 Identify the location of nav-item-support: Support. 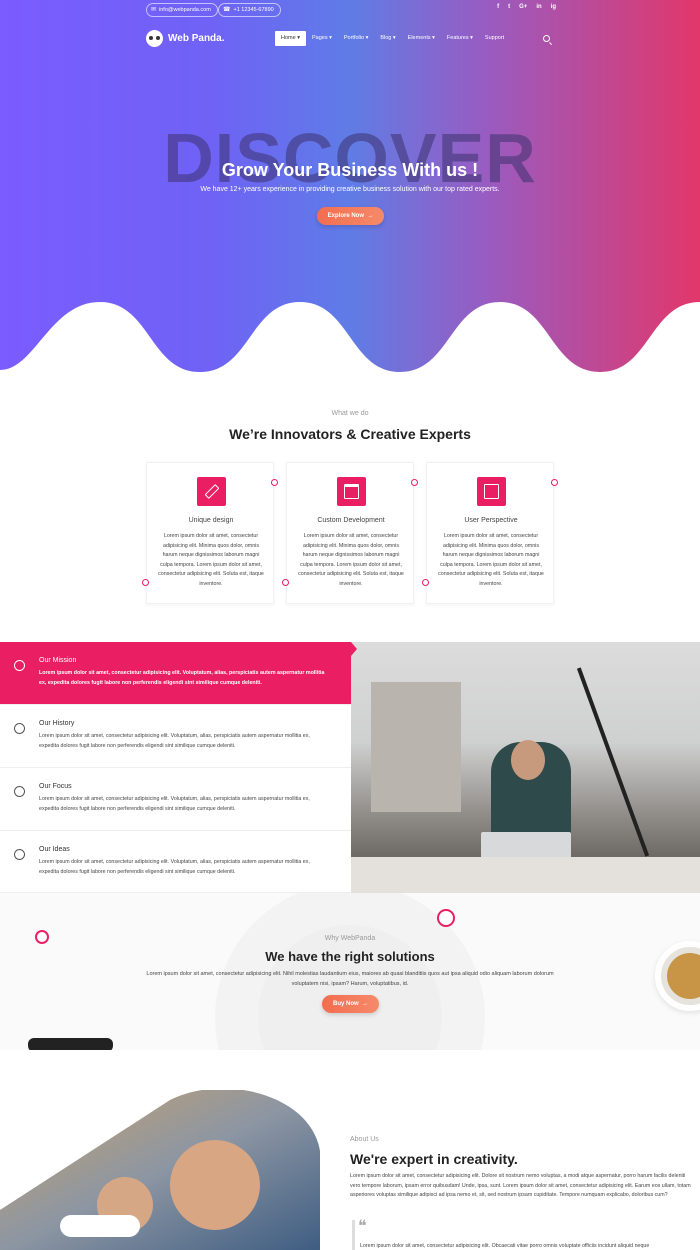
(494, 38).